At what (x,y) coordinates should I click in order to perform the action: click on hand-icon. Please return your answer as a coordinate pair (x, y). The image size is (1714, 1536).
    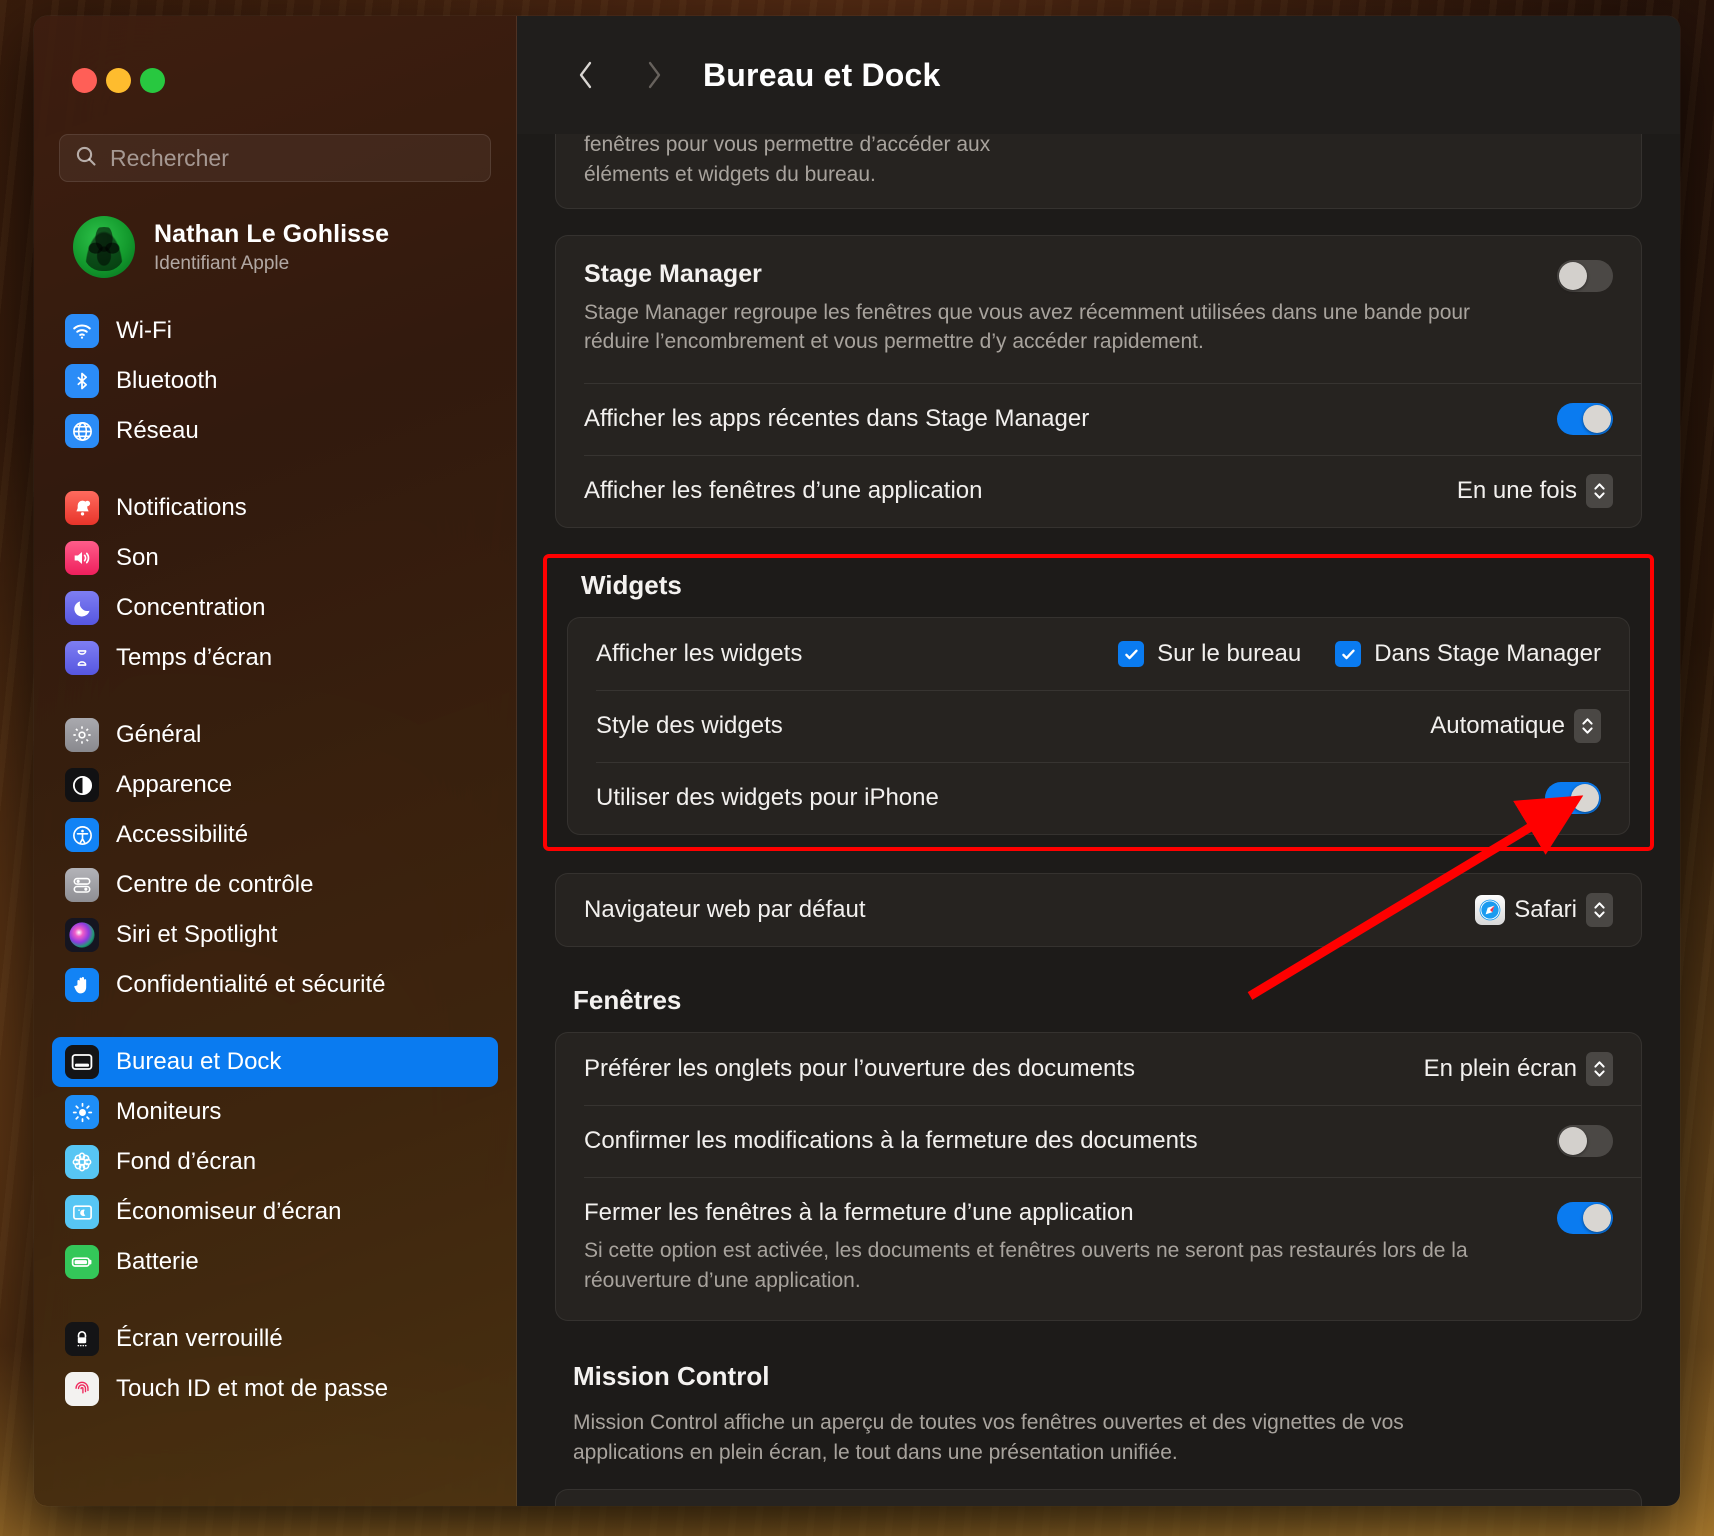
    Looking at the image, I should click on (82, 985).